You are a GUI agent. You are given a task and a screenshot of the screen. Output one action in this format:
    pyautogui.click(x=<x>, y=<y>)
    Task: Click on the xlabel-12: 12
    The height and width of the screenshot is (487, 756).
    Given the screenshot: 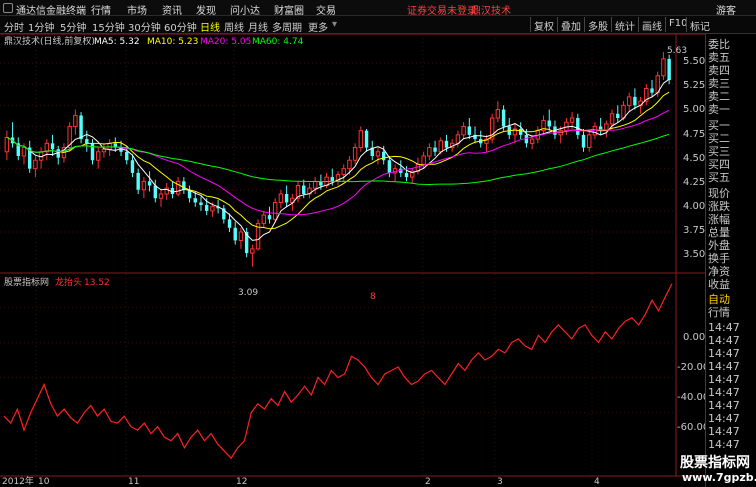 What is the action you would take?
    pyautogui.click(x=241, y=482)
    